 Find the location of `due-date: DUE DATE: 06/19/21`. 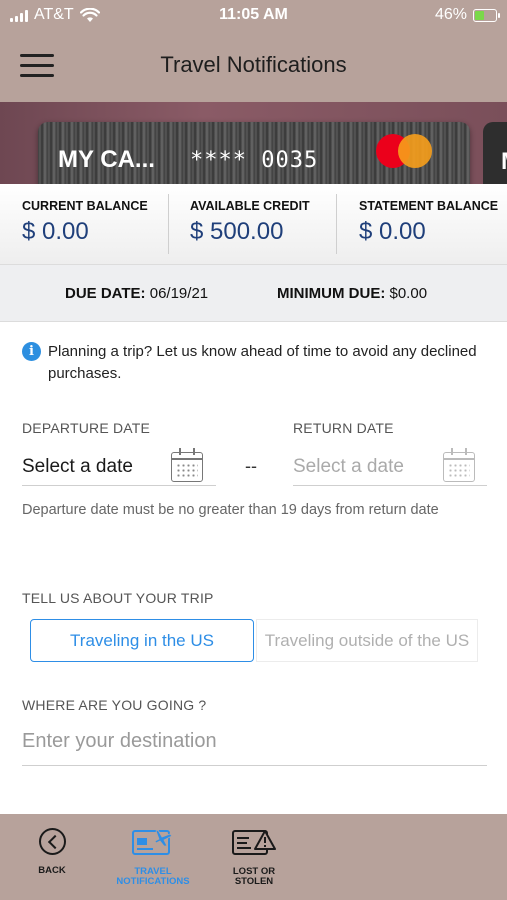

due-date: DUE DATE: 06/19/21 is located at coordinates (136, 293).